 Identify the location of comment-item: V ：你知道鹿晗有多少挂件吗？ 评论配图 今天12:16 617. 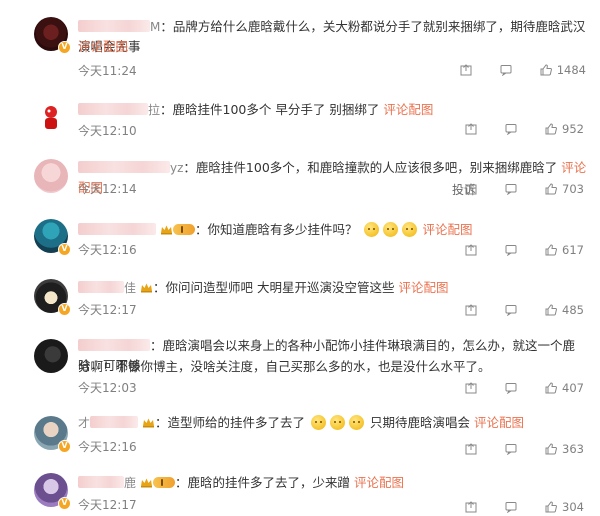
(300, 236).